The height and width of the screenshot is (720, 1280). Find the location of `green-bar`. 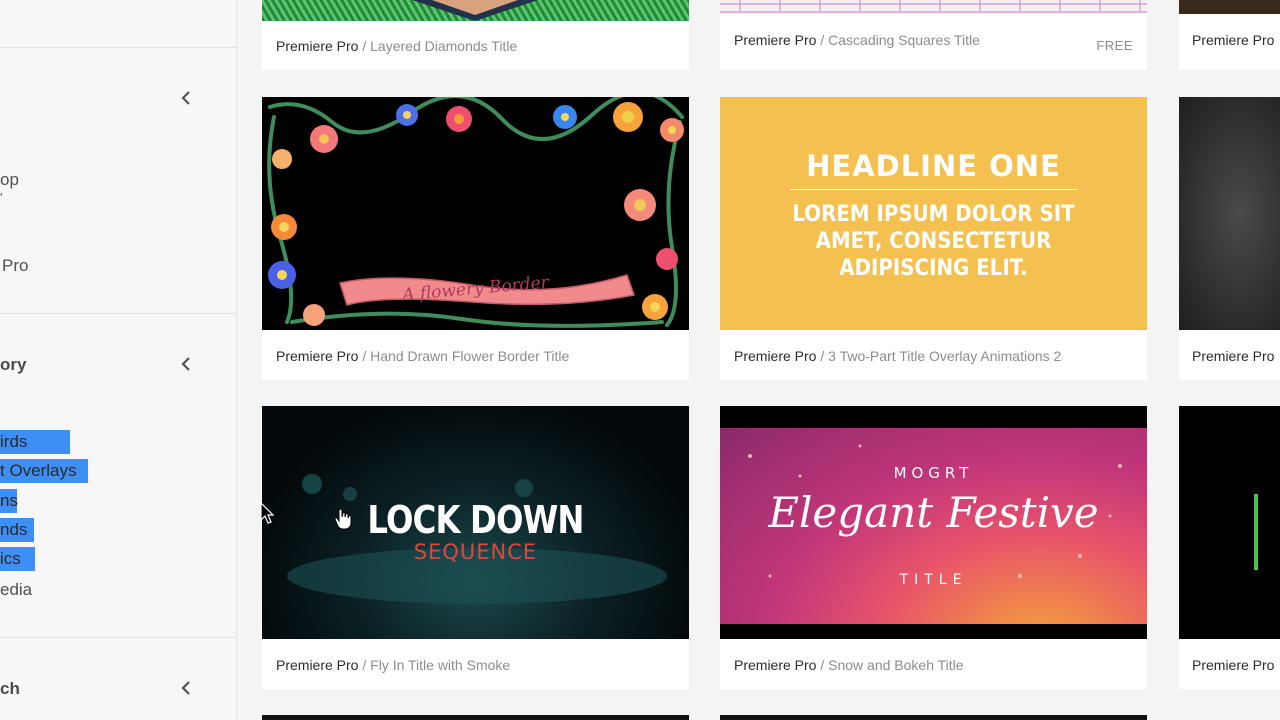

green-bar is located at coordinates (1256, 532).